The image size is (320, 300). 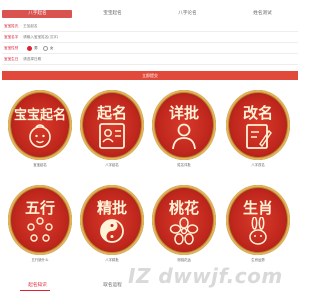 What do you see at coordinates (150, 48) in the screenshot?
I see `gender-row: 宝宝性别 男 女` at bounding box center [150, 48].